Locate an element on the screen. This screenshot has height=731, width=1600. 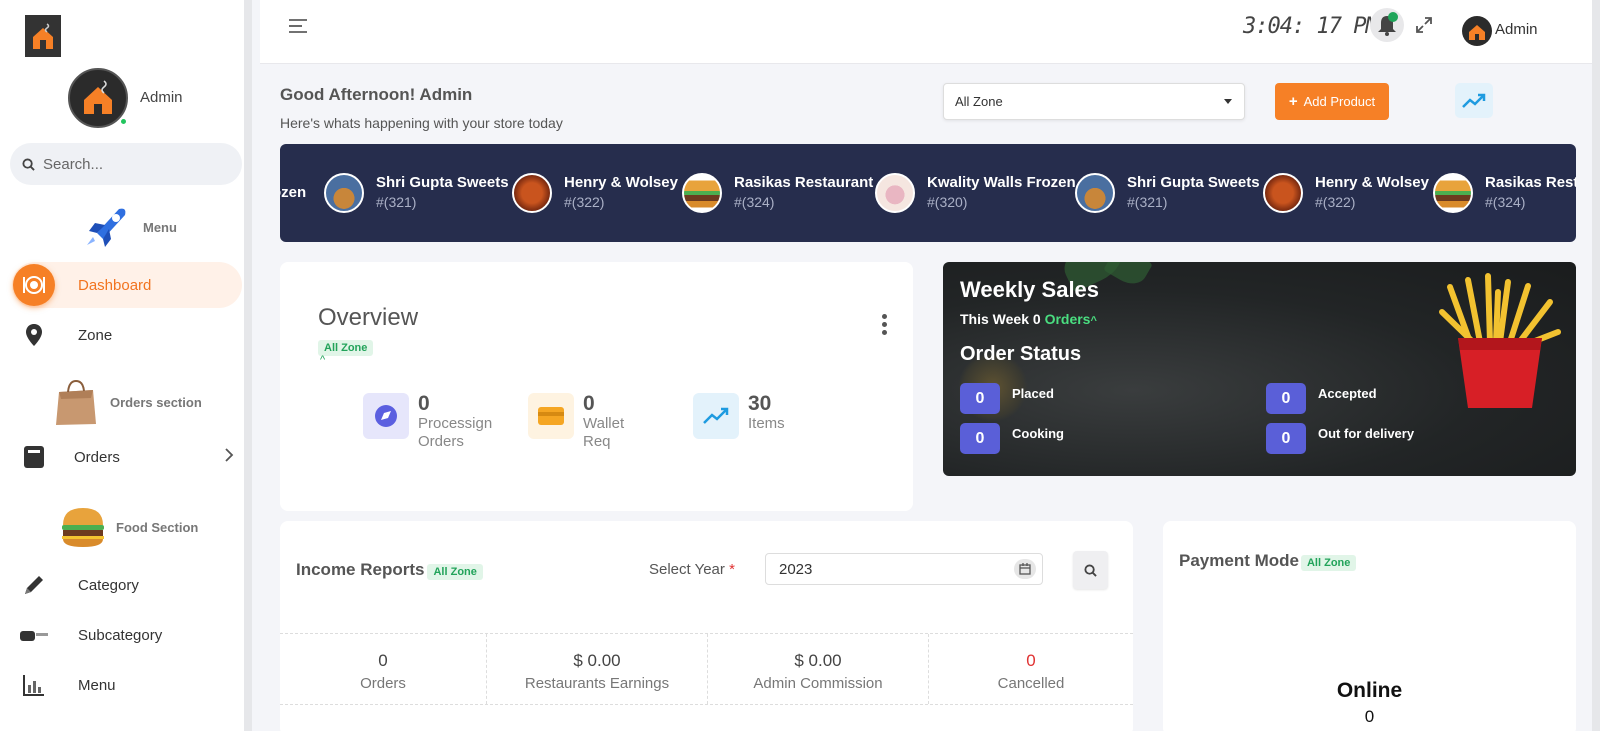
search-input is located at coordinates (133, 164).